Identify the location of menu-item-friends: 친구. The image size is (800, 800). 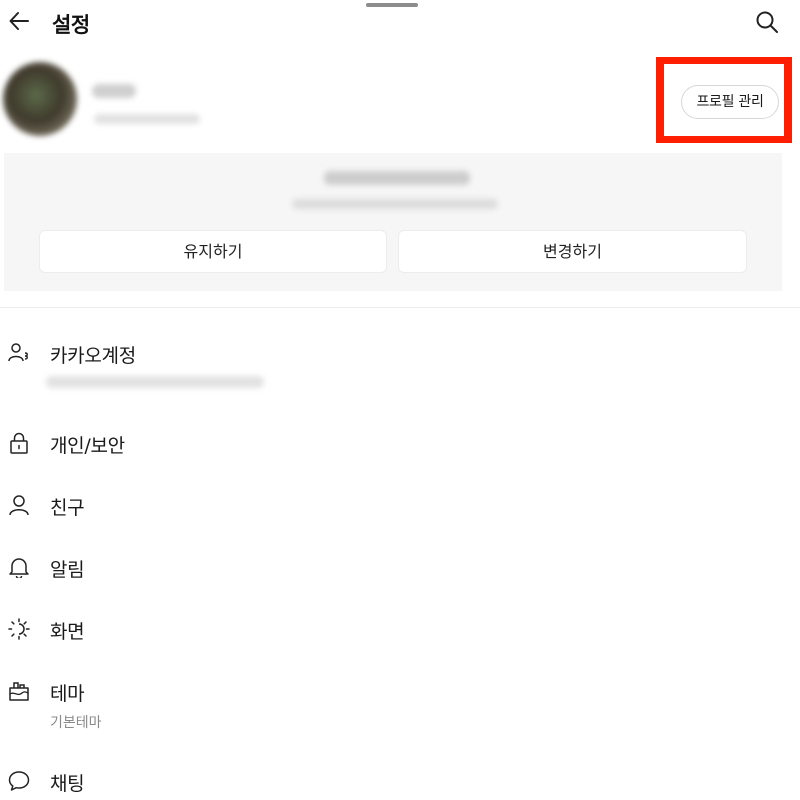
(400, 507).